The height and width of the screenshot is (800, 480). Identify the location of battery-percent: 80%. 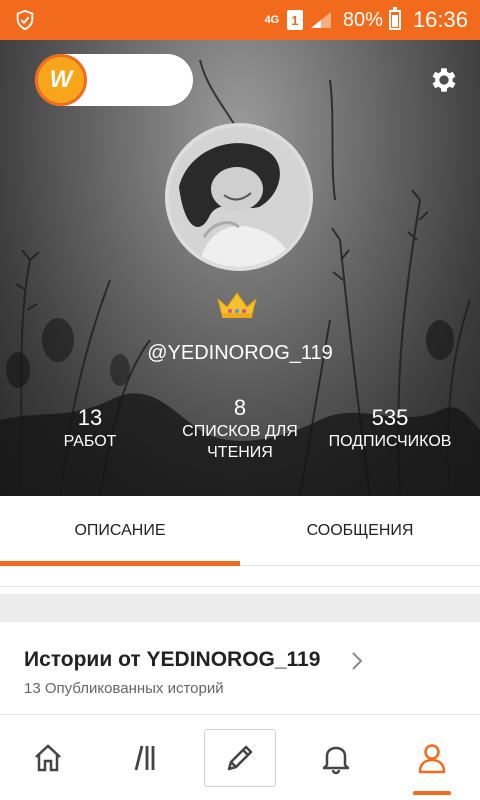
(362, 19).